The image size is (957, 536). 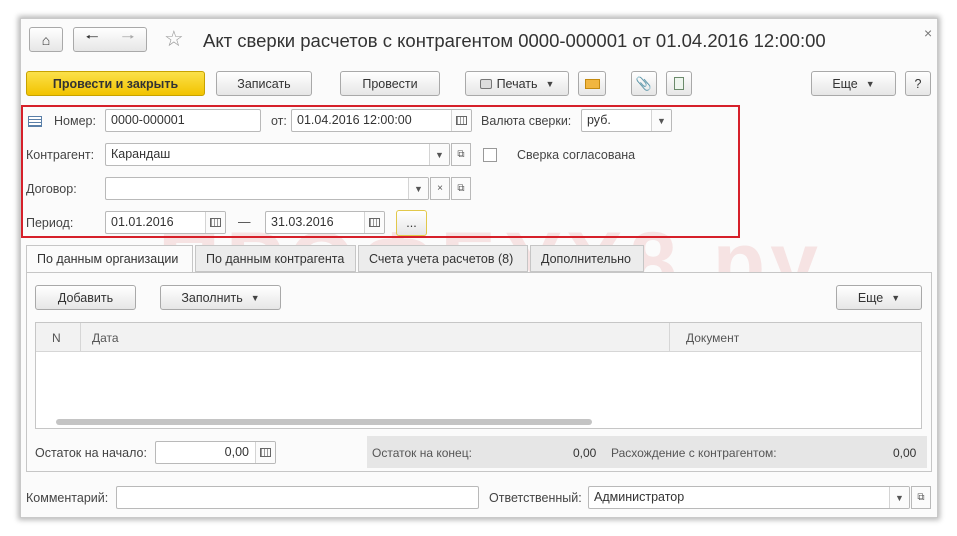 I want to click on date-value: 01.04.2016 12:00:00, so click(x=354, y=120).